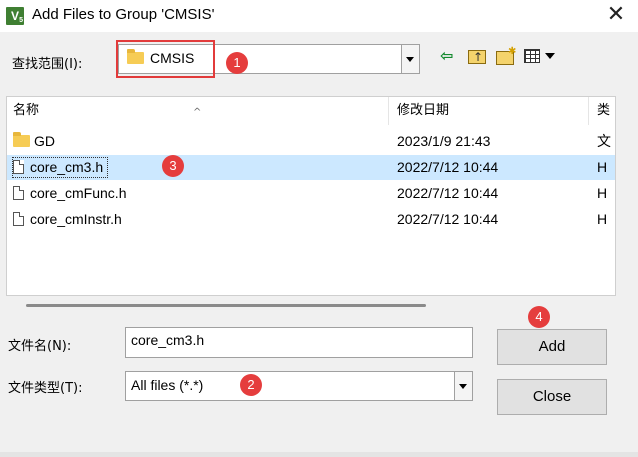  I want to click on window-title: Add Files to Group 'CMSIS', so click(123, 14).